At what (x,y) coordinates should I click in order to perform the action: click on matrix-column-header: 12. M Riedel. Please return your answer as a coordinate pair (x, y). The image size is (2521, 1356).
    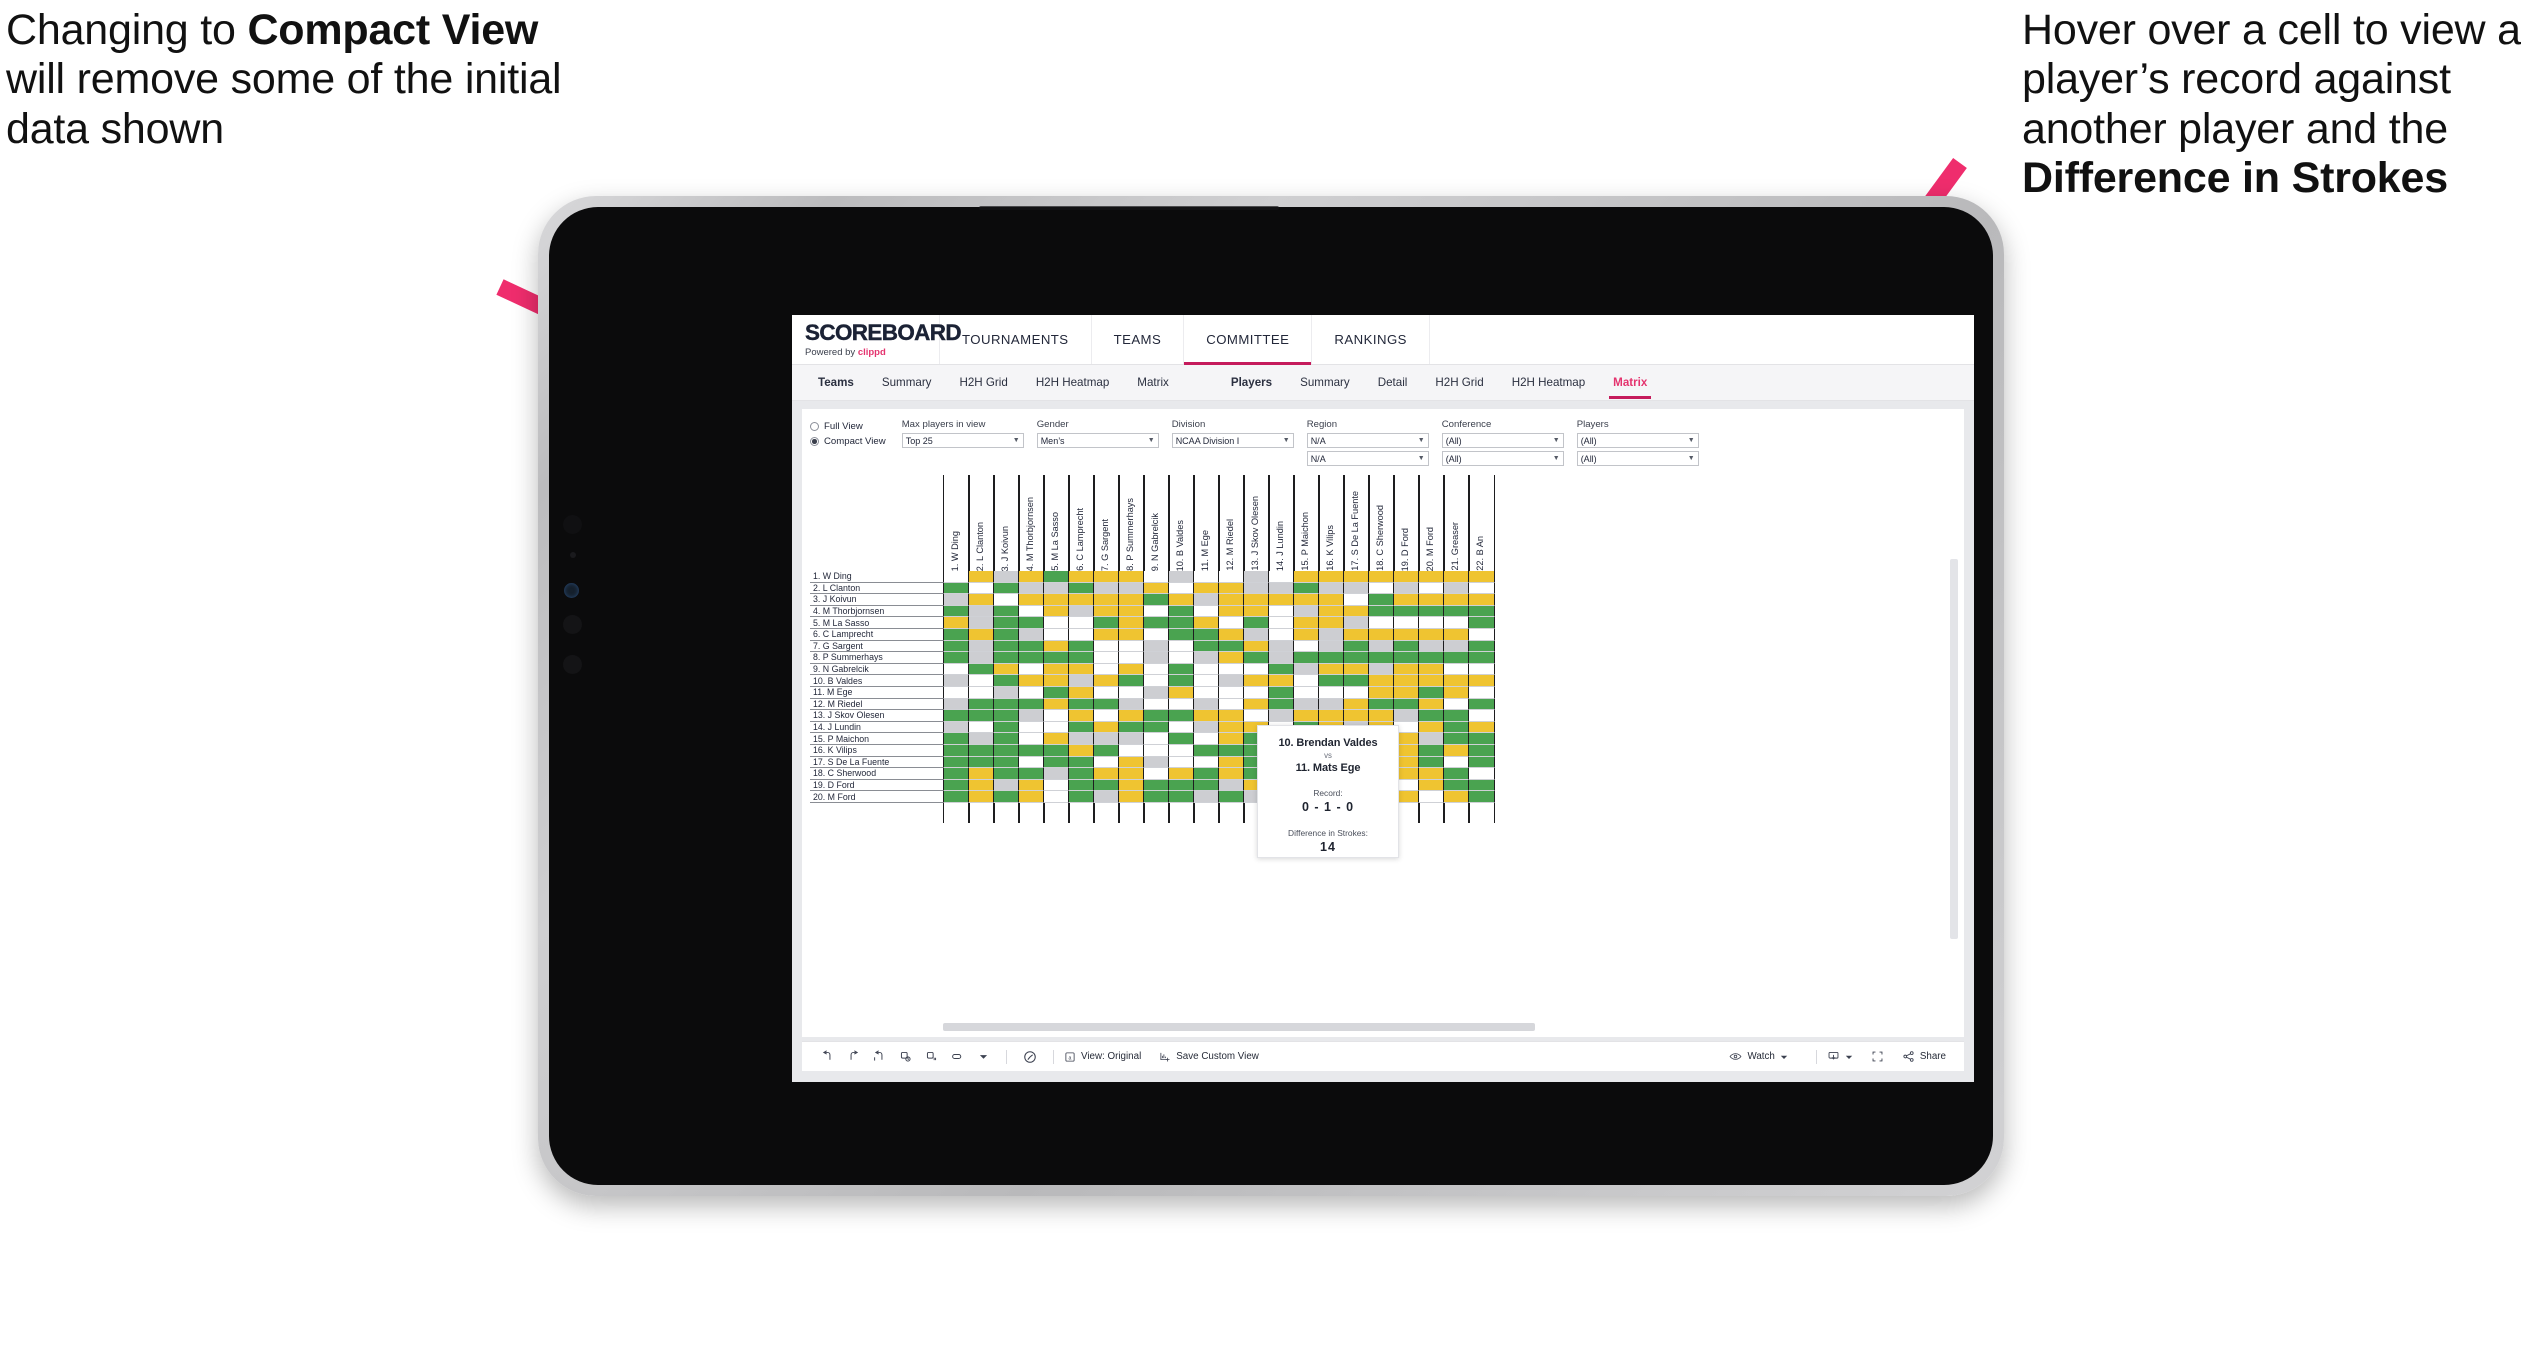
    Looking at the image, I should click on (1231, 523).